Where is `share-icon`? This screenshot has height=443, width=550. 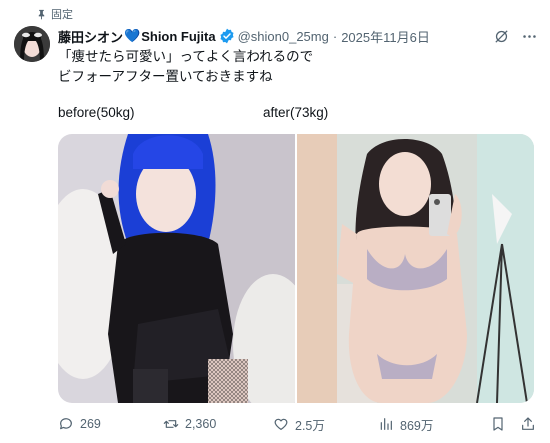
share-icon is located at coordinates (528, 423).